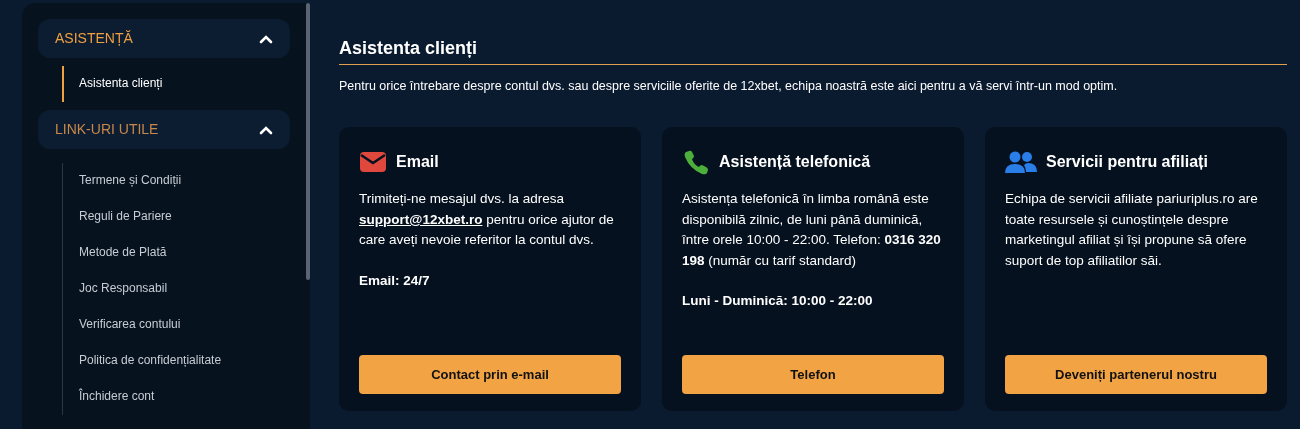  Describe the element at coordinates (1127, 162) in the screenshot. I see `card-title: Servicii pentru afiliați` at that location.